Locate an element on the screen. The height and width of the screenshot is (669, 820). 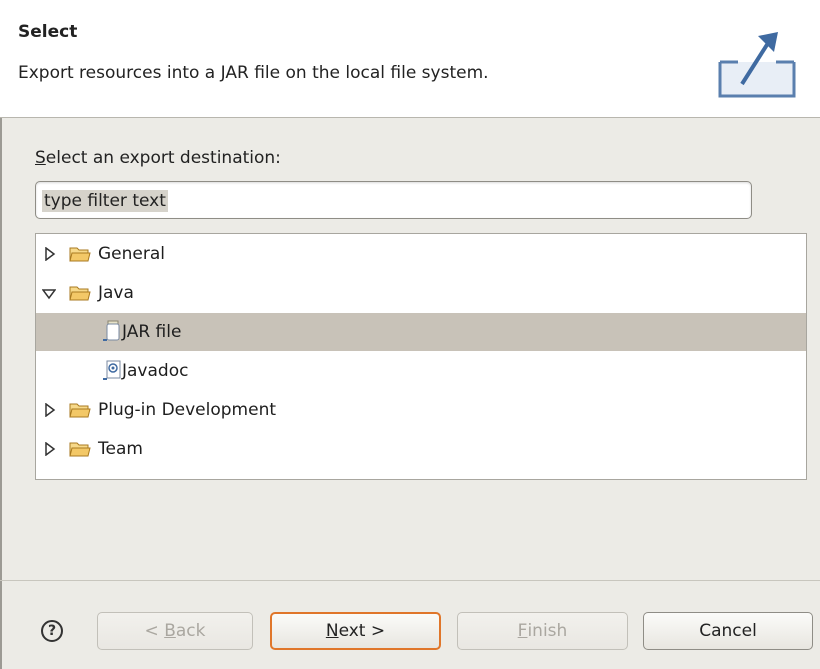
finish-button-mnemonic: F is located at coordinates (522, 631).